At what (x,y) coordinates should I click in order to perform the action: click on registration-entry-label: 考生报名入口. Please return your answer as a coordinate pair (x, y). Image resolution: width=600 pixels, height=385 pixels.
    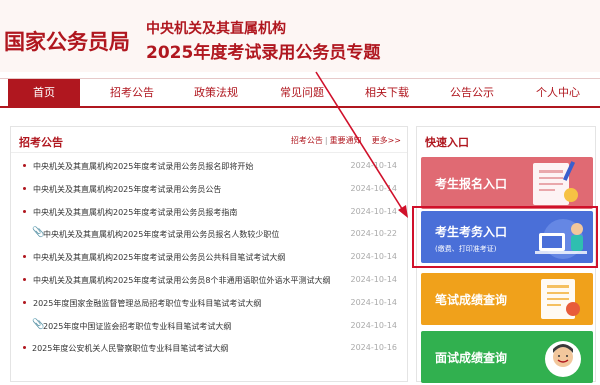
    Looking at the image, I should click on (471, 184).